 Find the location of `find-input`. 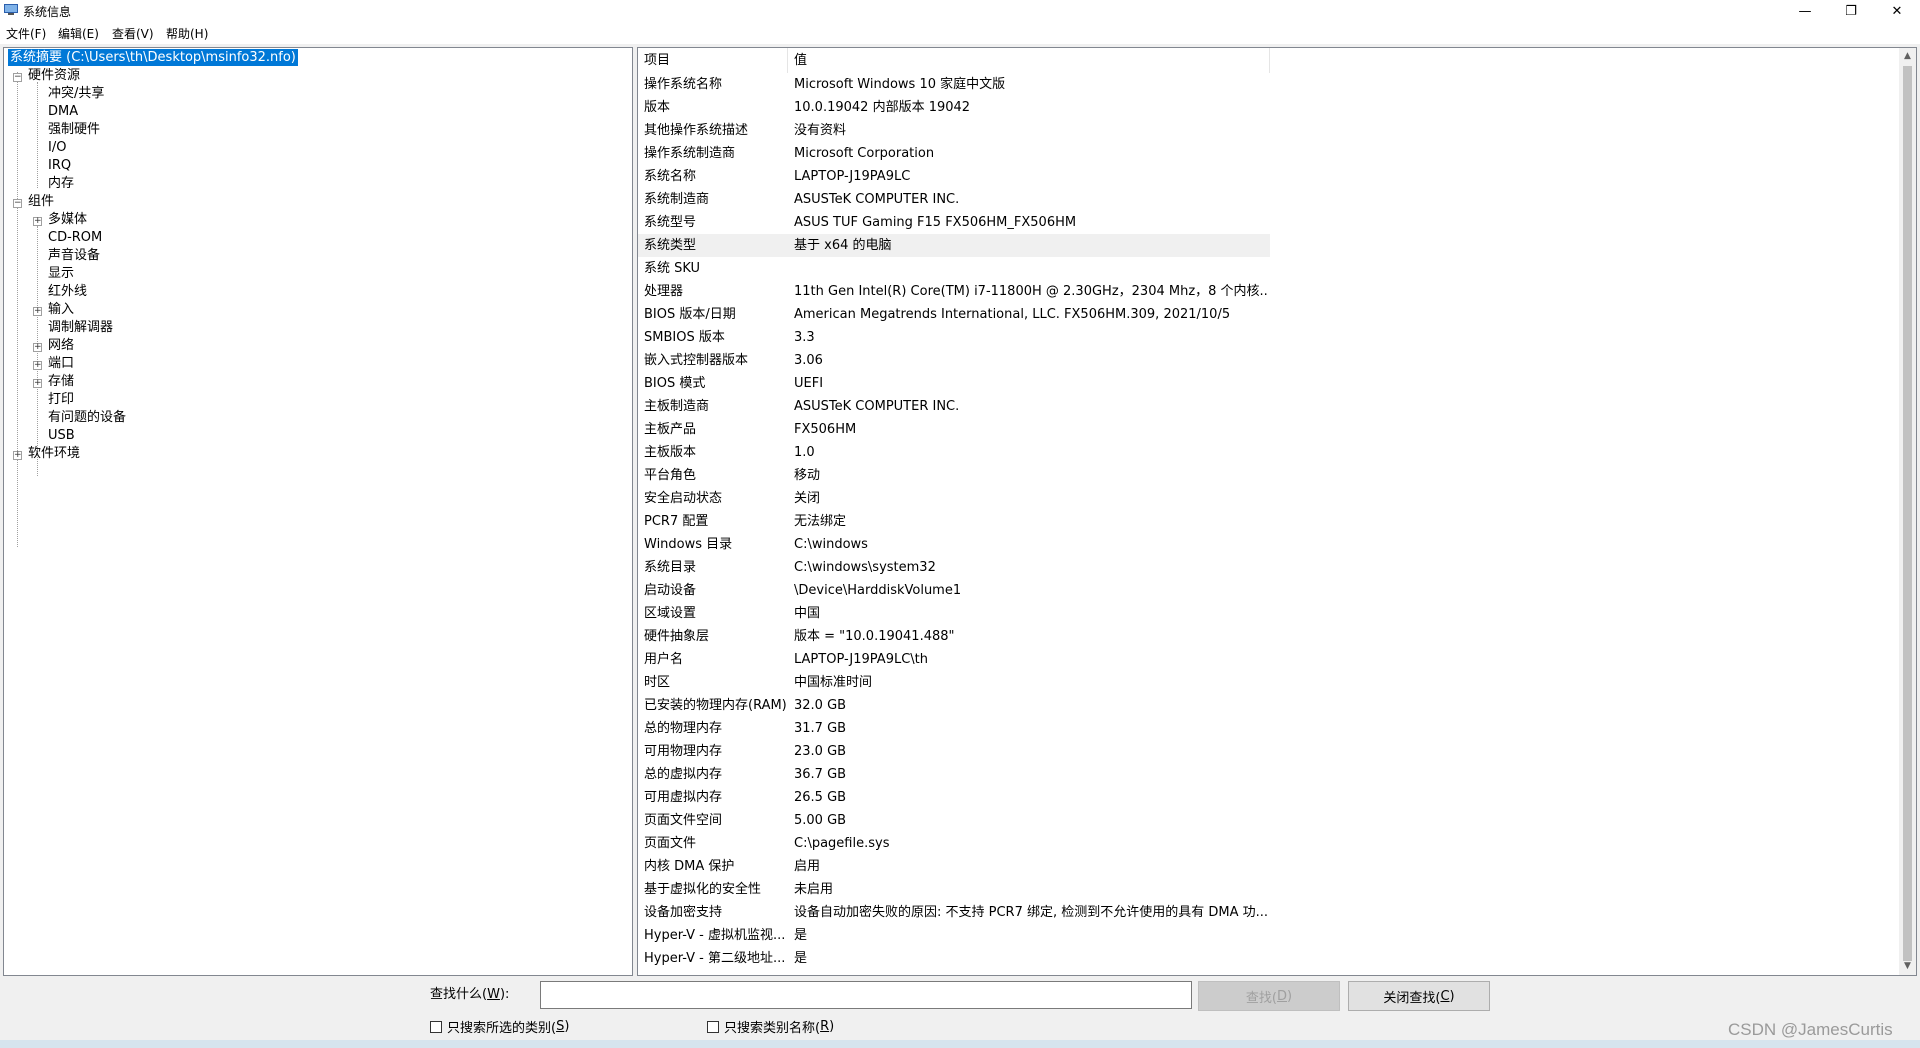

find-input is located at coordinates (866, 995).